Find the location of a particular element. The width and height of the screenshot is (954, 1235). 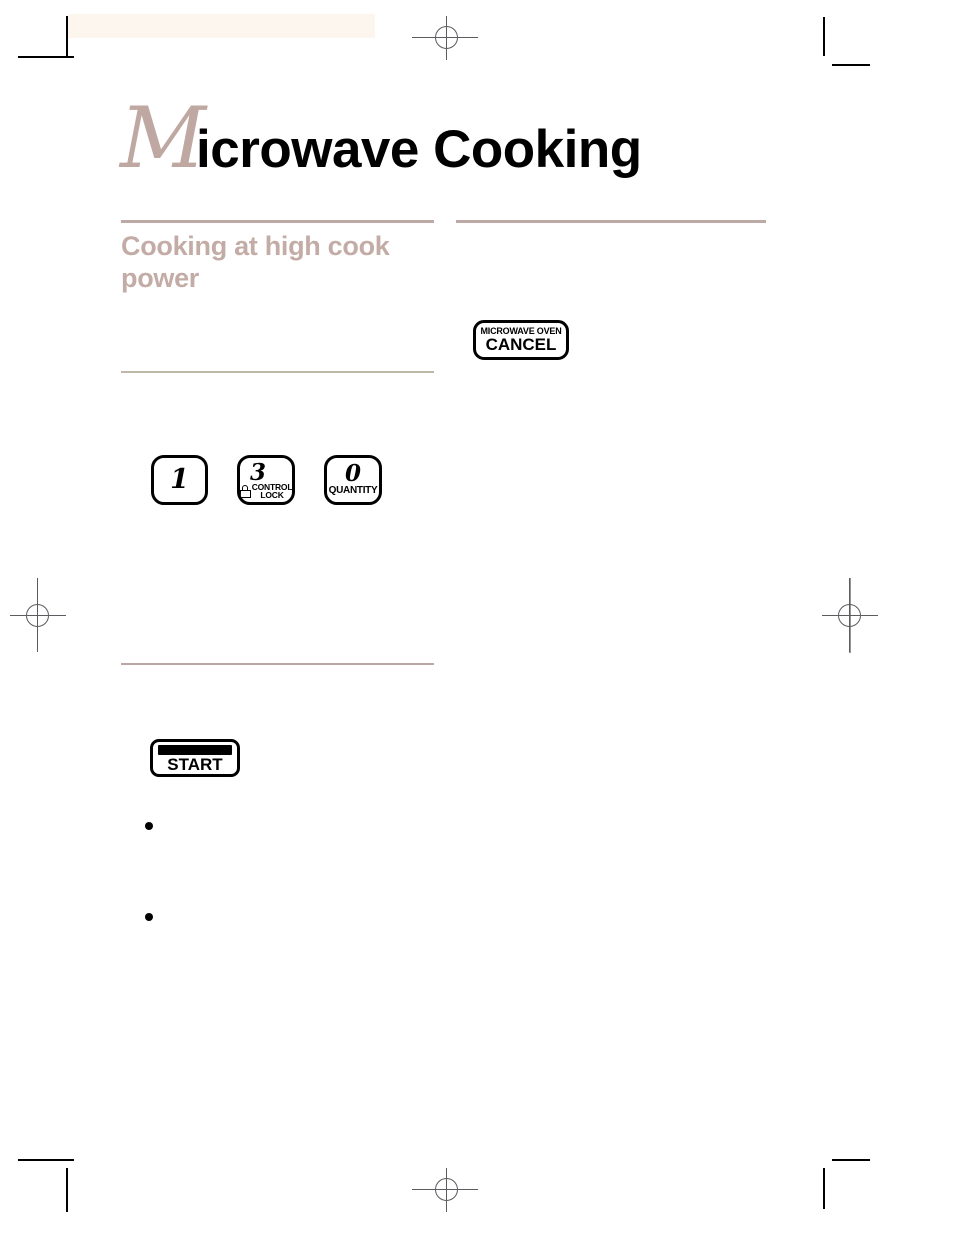

registration-mark-top-center is located at coordinates (445, 38).